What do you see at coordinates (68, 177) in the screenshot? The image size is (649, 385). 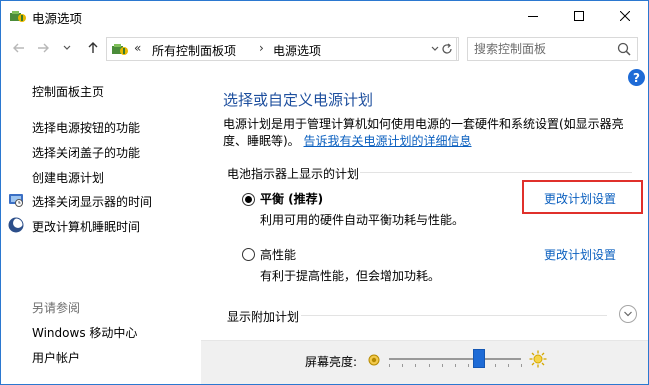 I see `sidebar-item-create-plan: 创建电源计划` at bounding box center [68, 177].